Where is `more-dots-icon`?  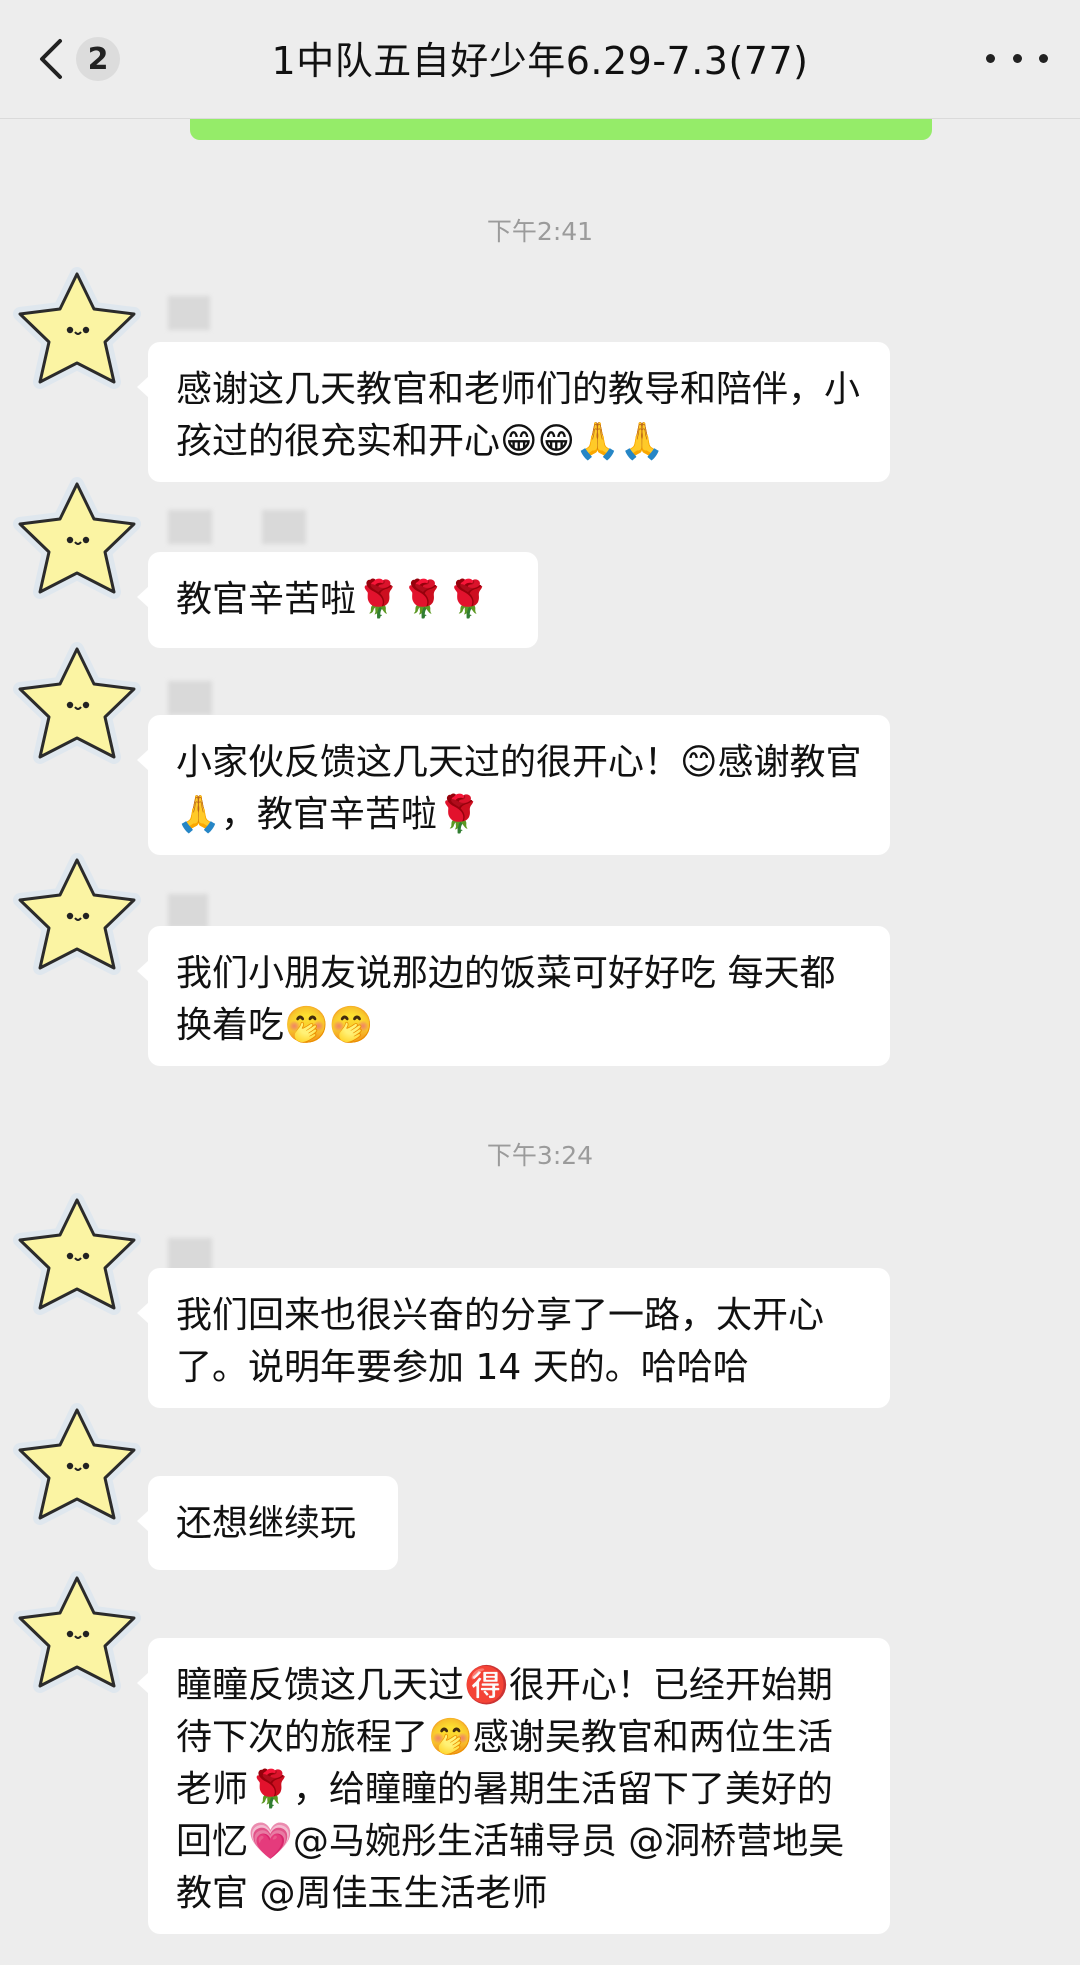 more-dots-icon is located at coordinates (990, 58).